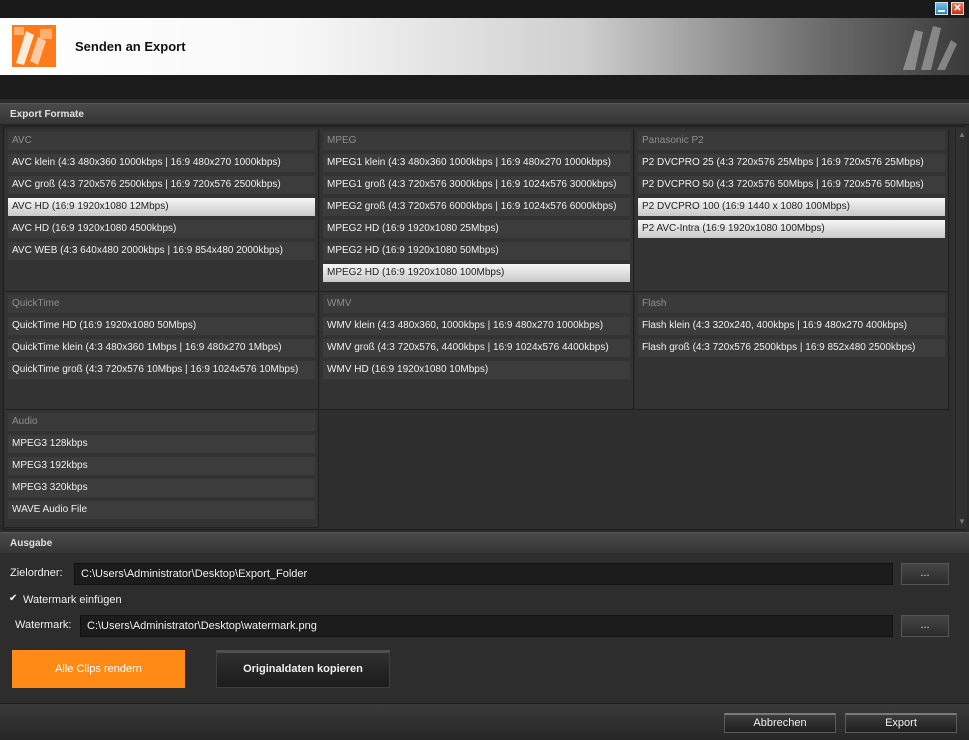 This screenshot has width=969, height=740. I want to click on minimize-icon, so click(941, 8).